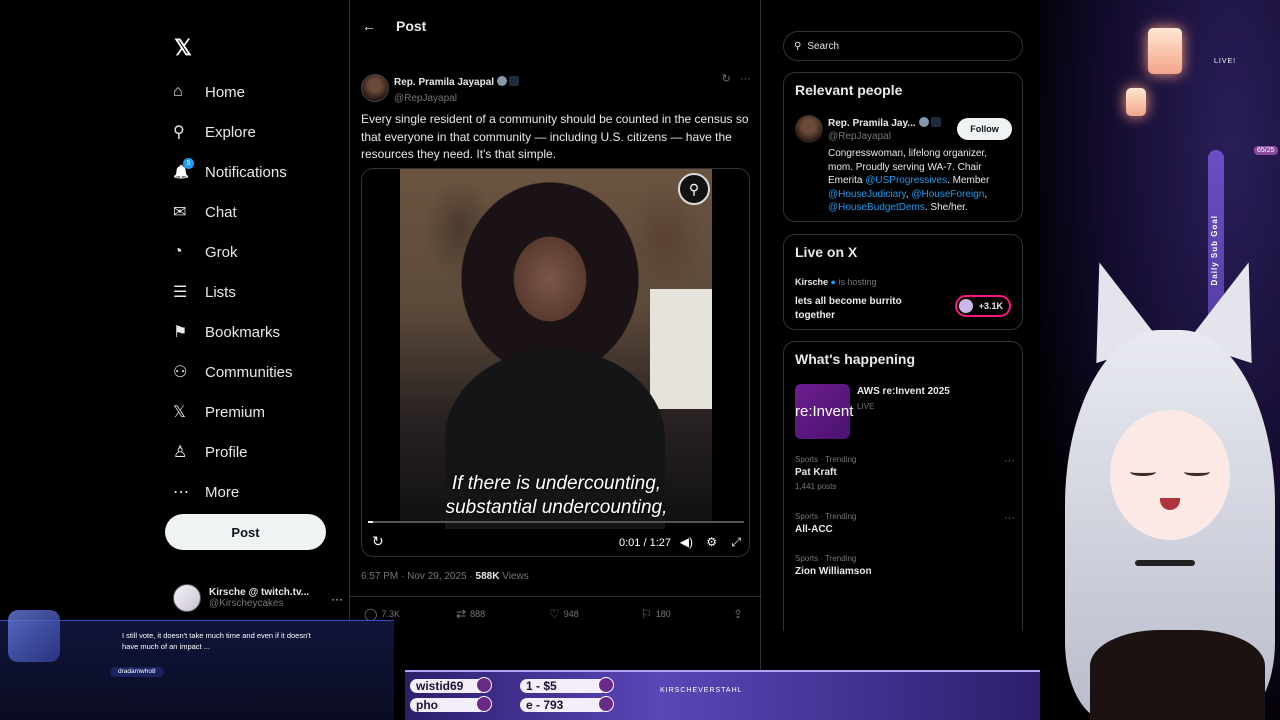 This screenshot has width=1280, height=720. What do you see at coordinates (711, 542) in the screenshot?
I see `settings-gear-icon: ⚙` at bounding box center [711, 542].